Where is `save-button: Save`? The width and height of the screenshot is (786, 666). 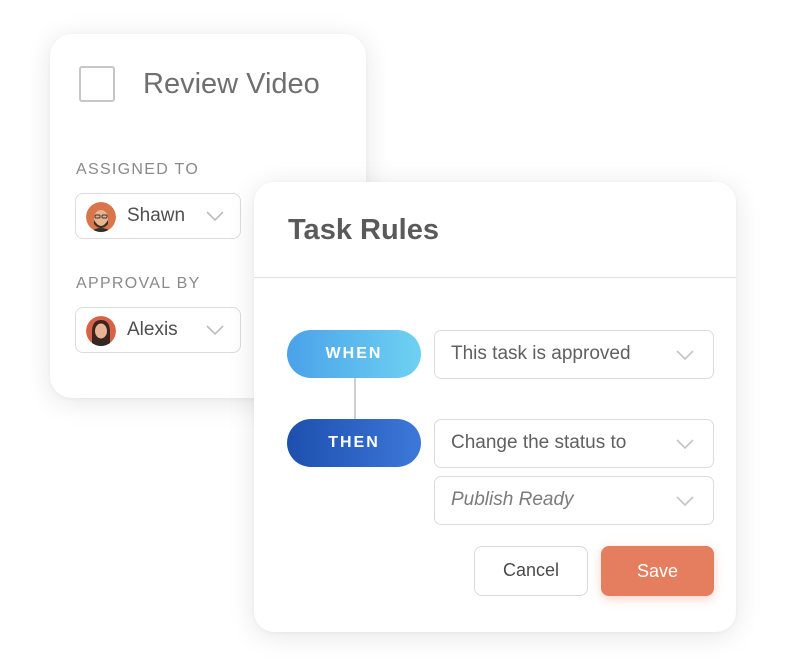
save-button: Save is located at coordinates (657, 571).